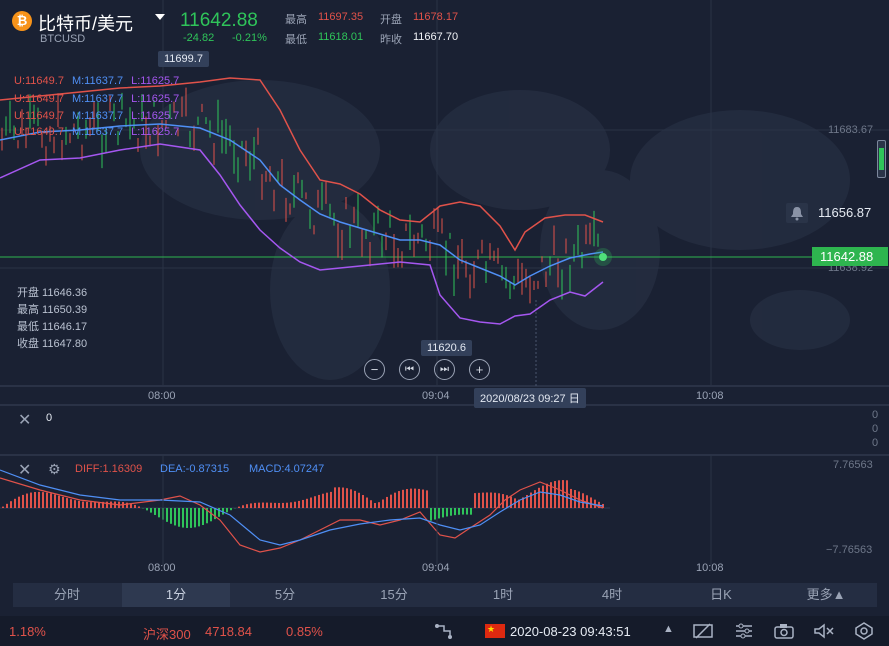 The image size is (889, 646). Describe the element at coordinates (721, 595) in the screenshot. I see `period-tab: 日K` at that location.